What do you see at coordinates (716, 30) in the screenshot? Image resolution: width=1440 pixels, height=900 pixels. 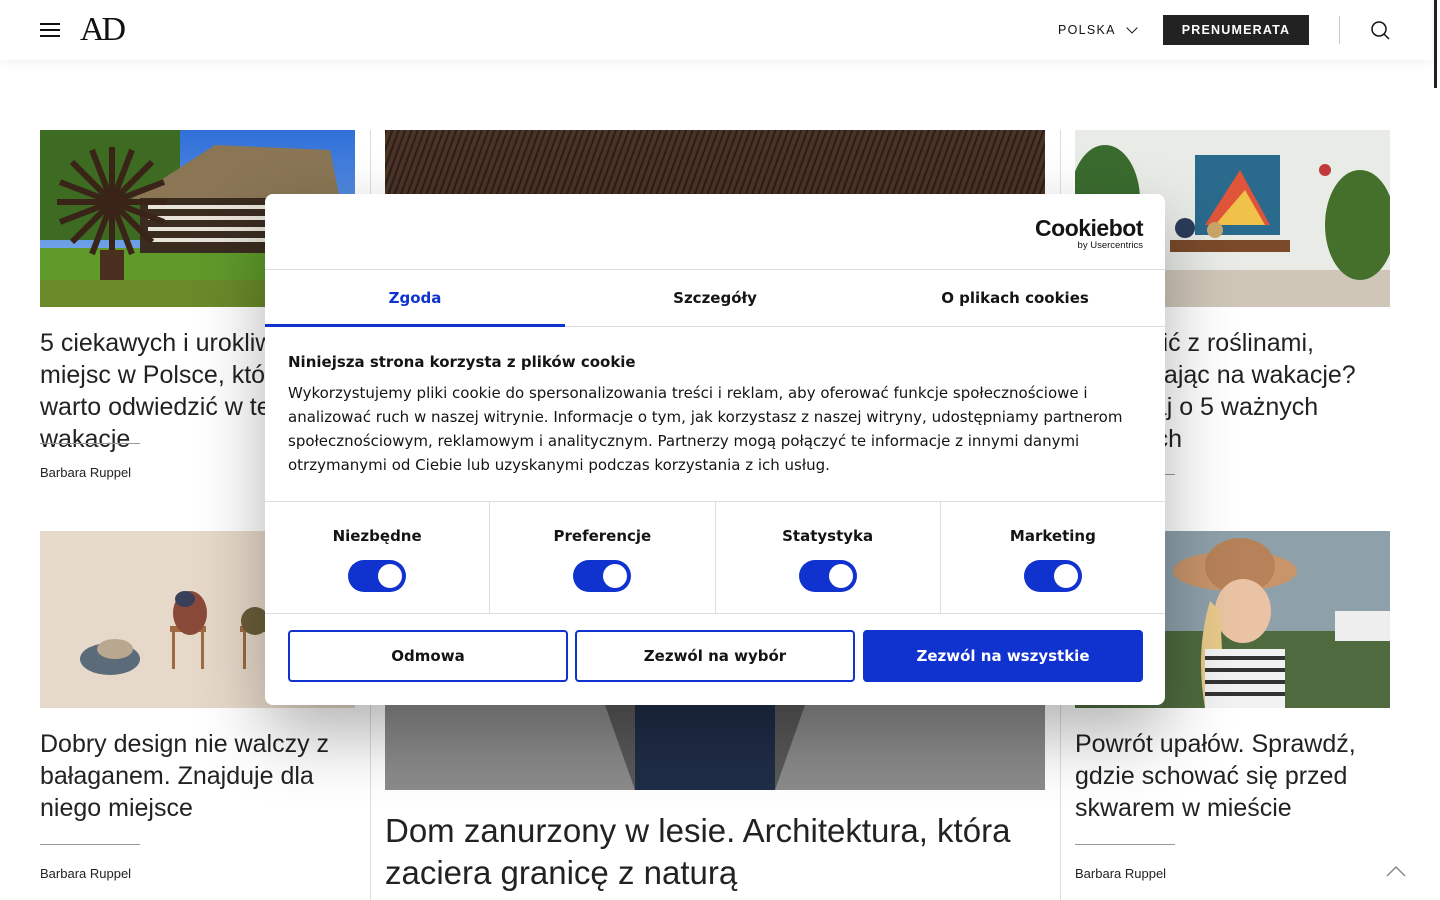 I see `site-header: AD POLSKA PRENUMERATA` at bounding box center [716, 30].